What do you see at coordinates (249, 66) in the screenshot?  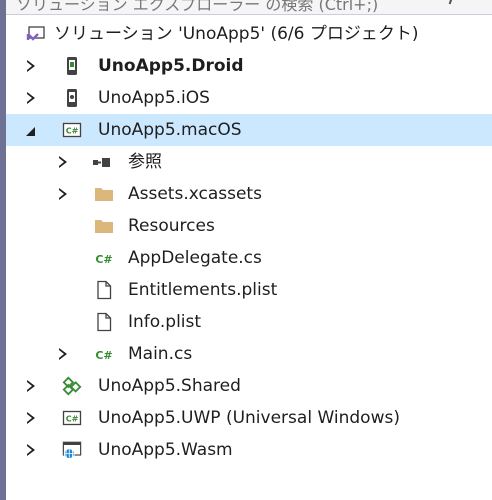 I see `tree-item-droid: UnoApp5.Droid` at bounding box center [249, 66].